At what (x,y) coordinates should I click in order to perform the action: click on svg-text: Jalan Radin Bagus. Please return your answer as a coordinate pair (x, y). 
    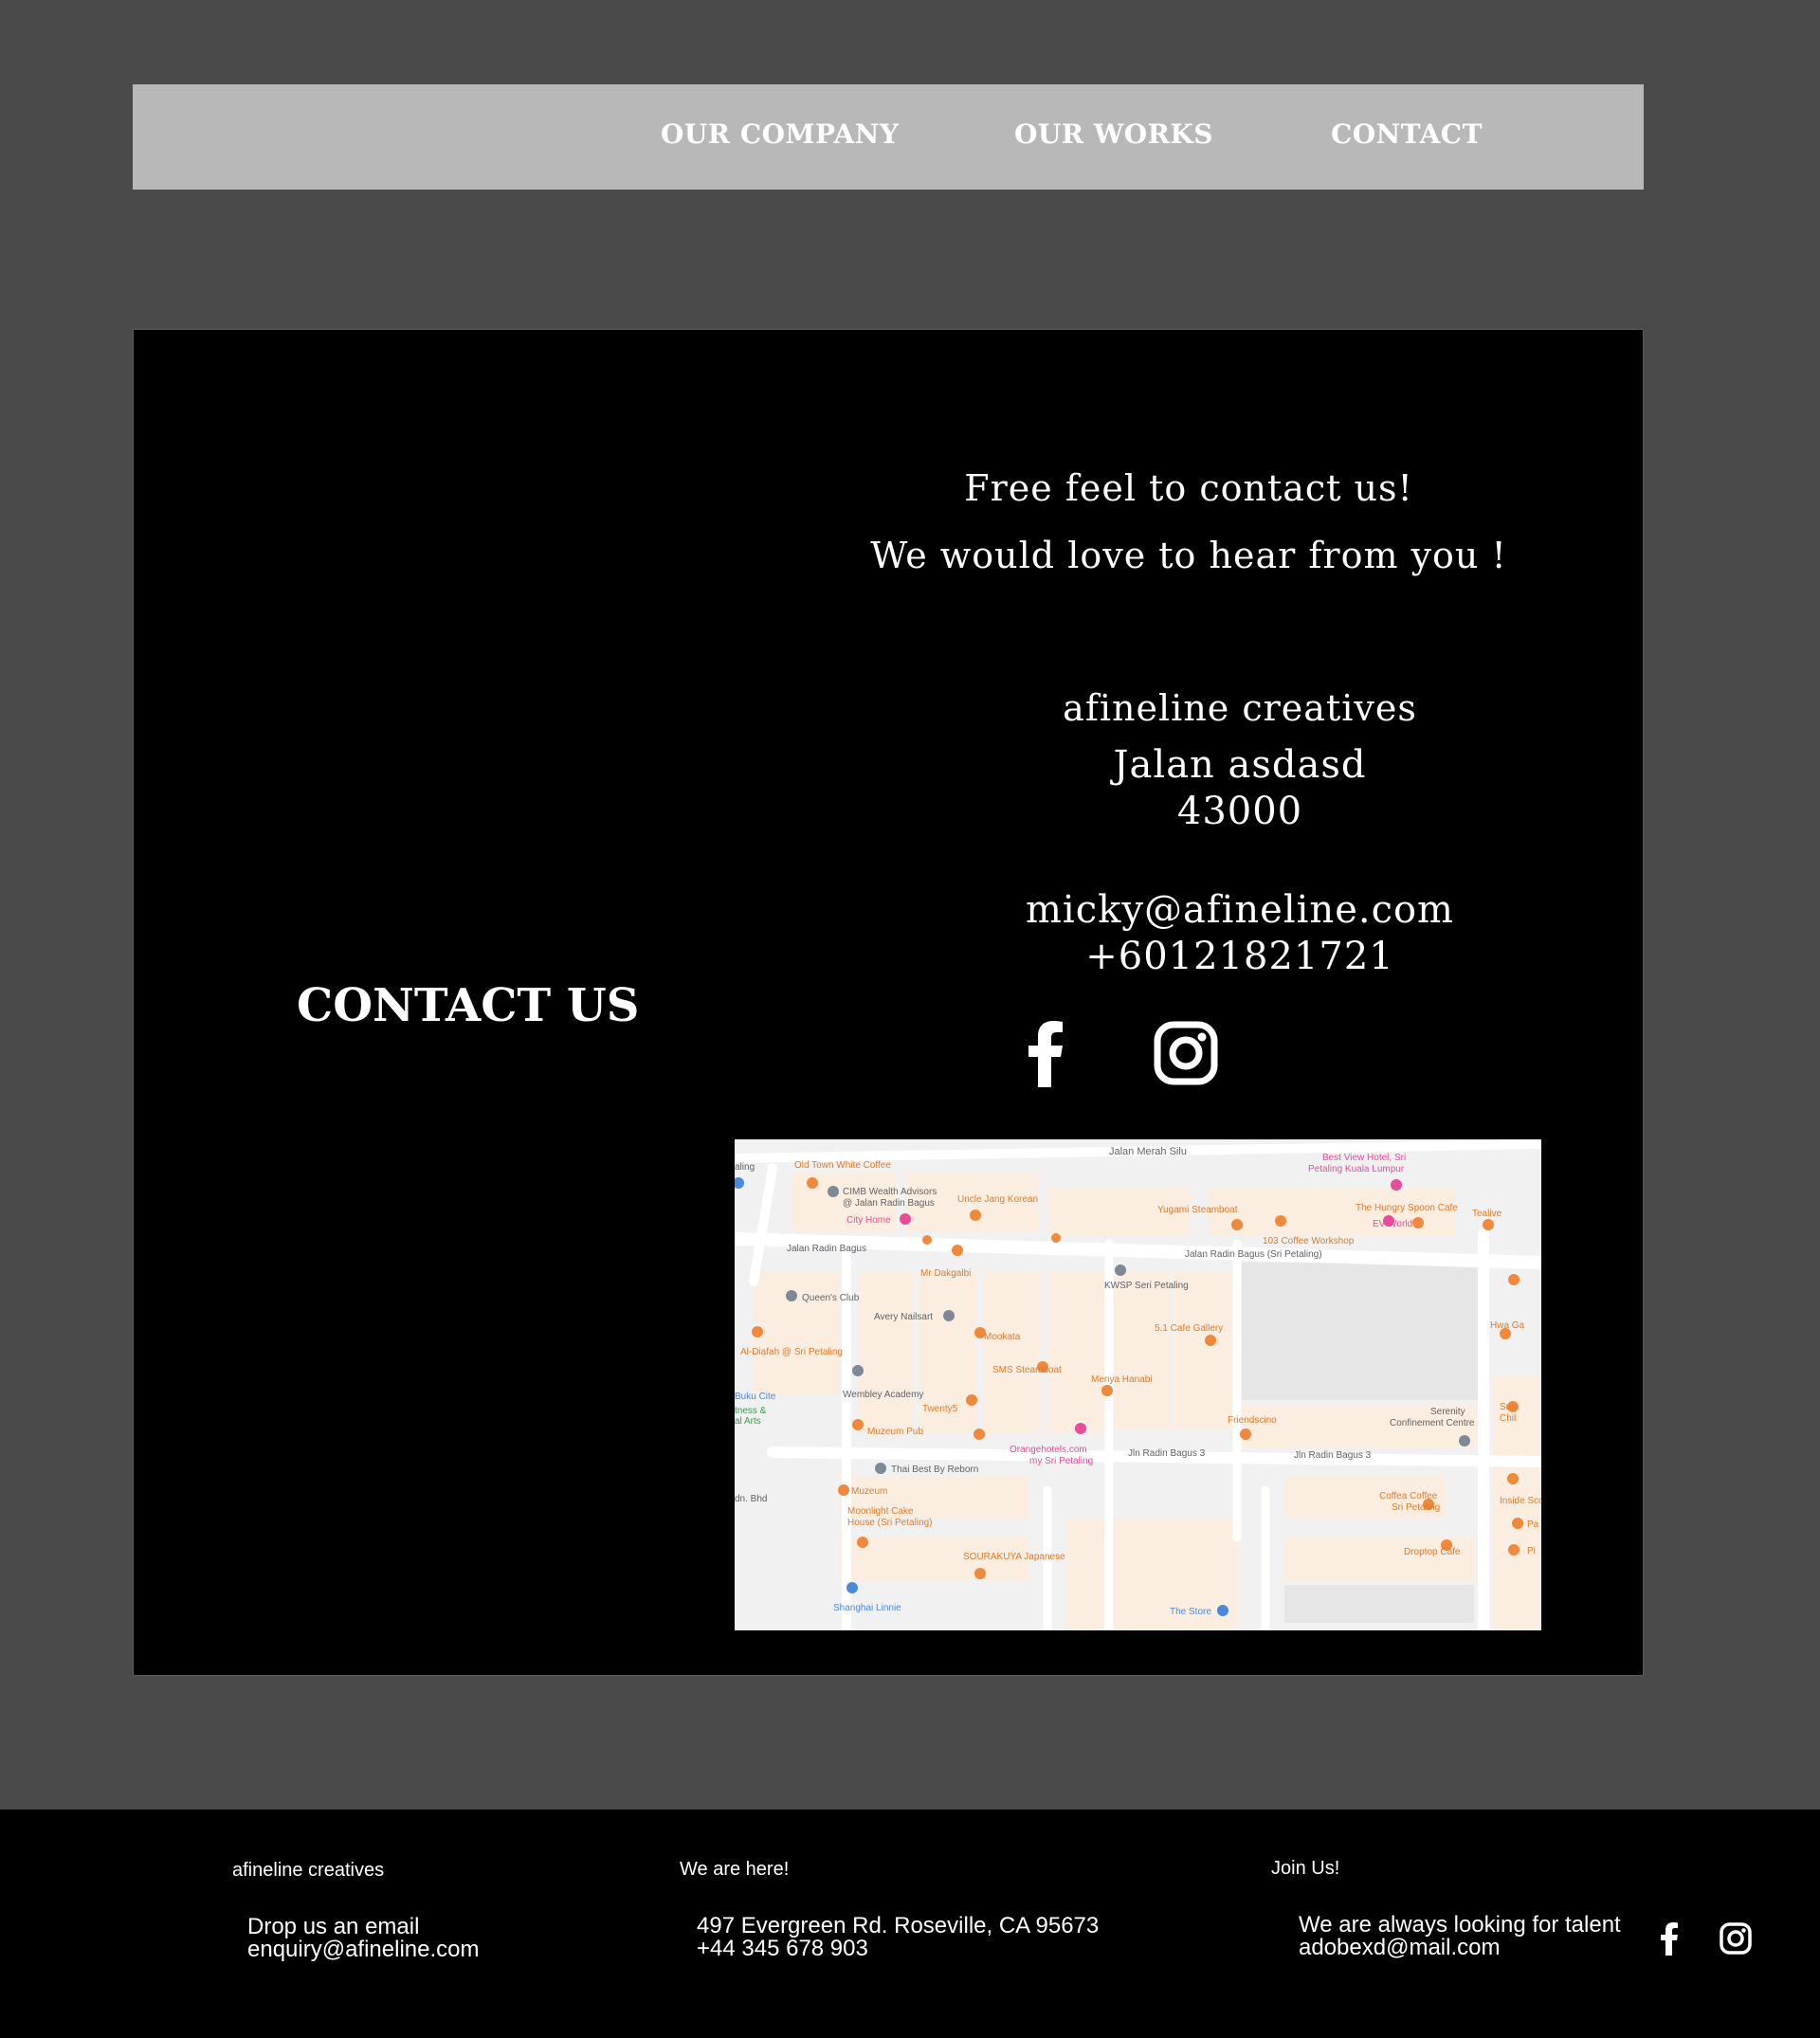
    Looking at the image, I should click on (826, 1249).